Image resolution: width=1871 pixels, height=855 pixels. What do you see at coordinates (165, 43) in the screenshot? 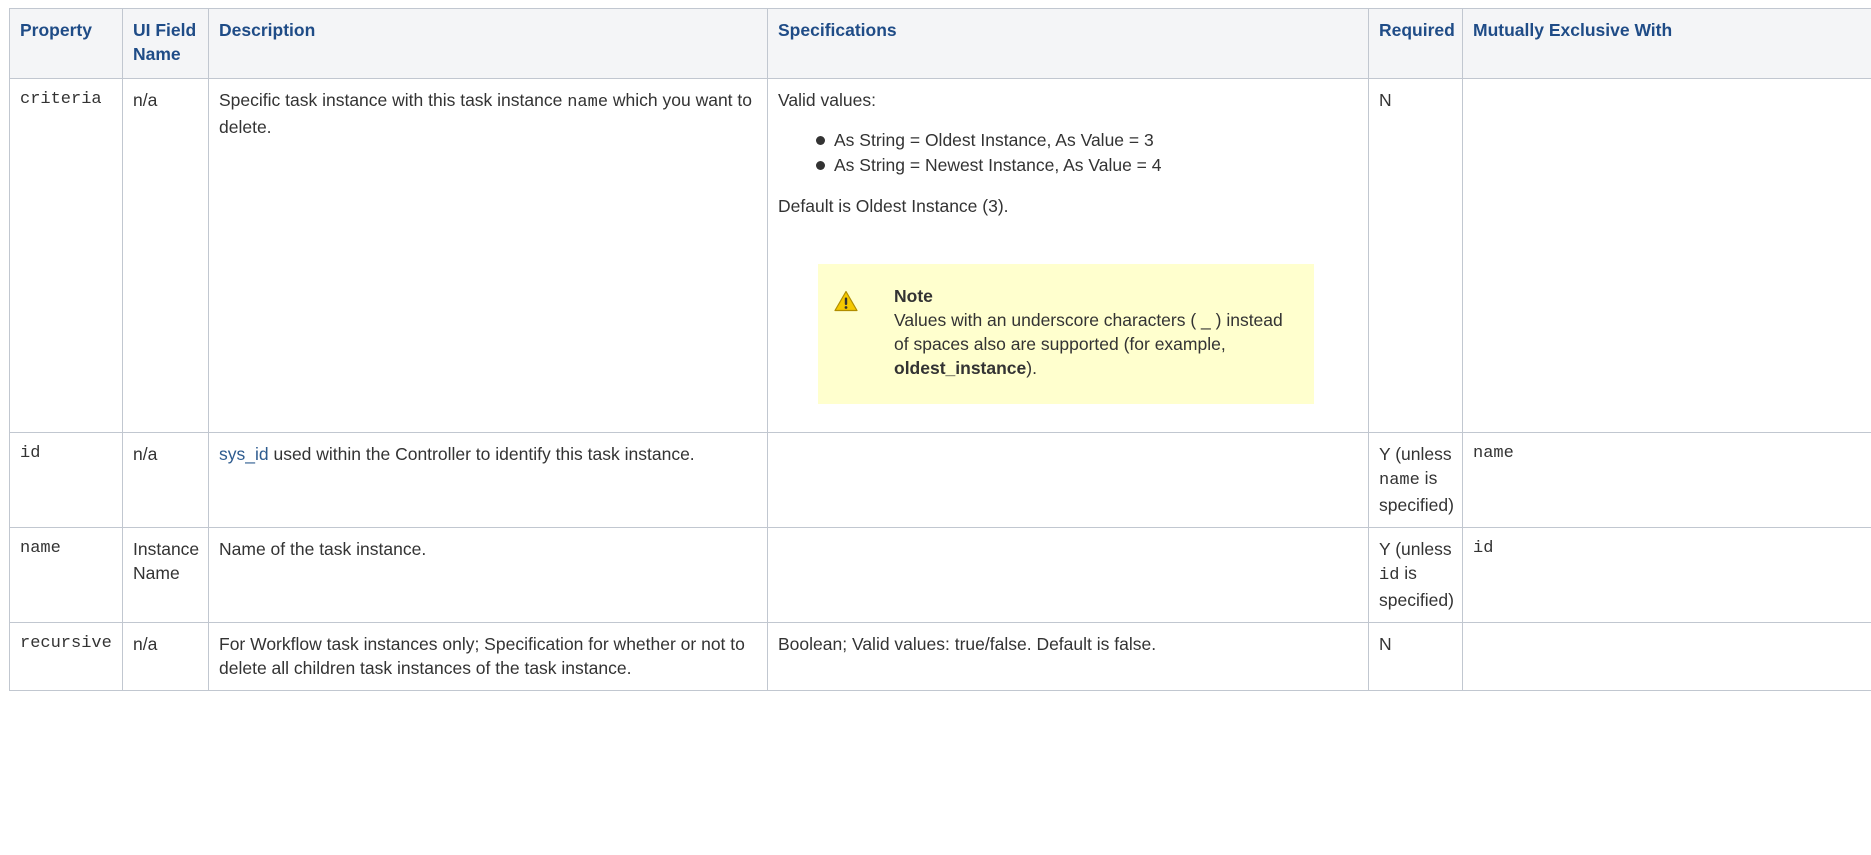
I see `header-ui-field-name: UI Field Name` at bounding box center [165, 43].